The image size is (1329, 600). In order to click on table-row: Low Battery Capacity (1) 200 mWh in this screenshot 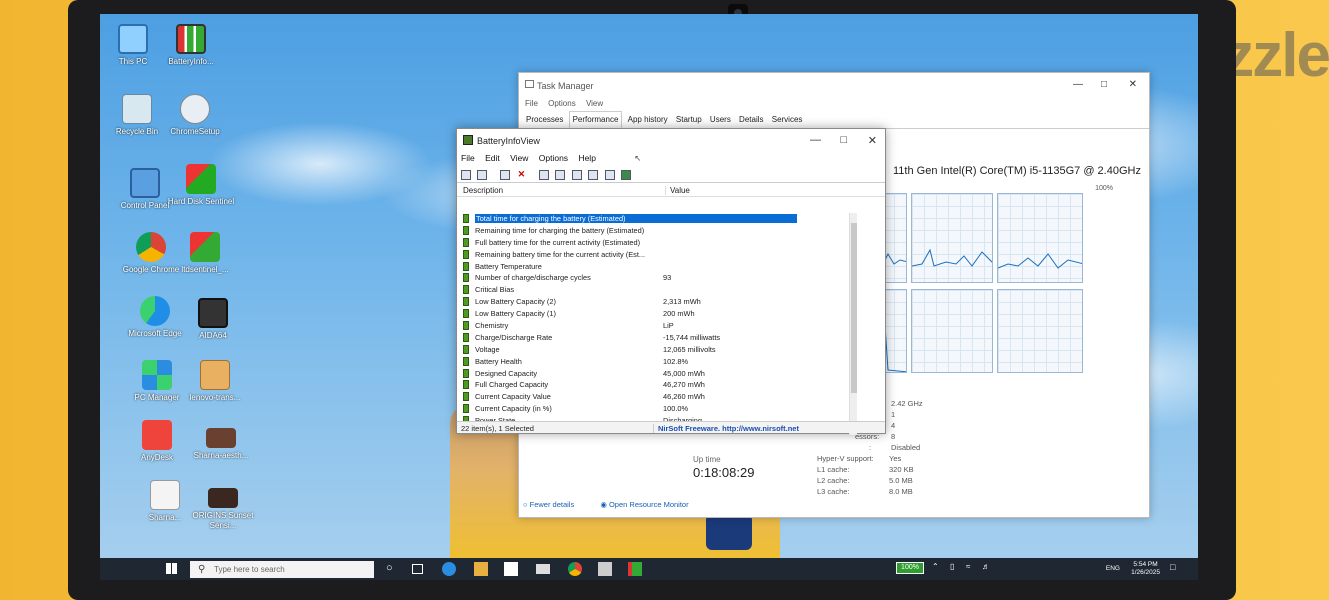, I will do `click(656, 314)`.